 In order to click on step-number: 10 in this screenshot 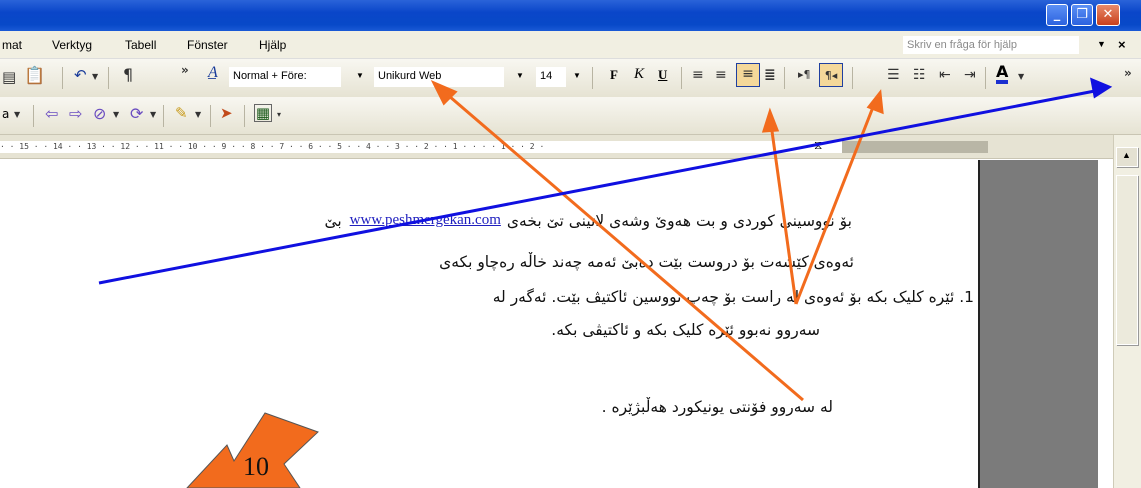, I will do `click(256, 466)`.